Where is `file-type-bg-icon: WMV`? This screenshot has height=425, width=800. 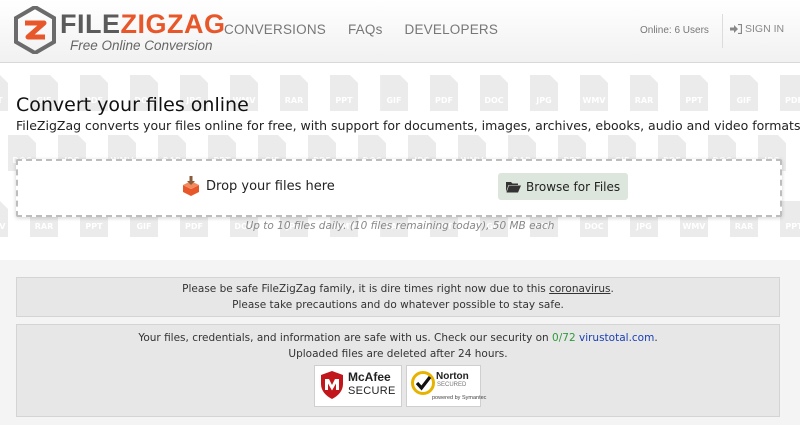 file-type-bg-icon: WMV is located at coordinates (594, 93).